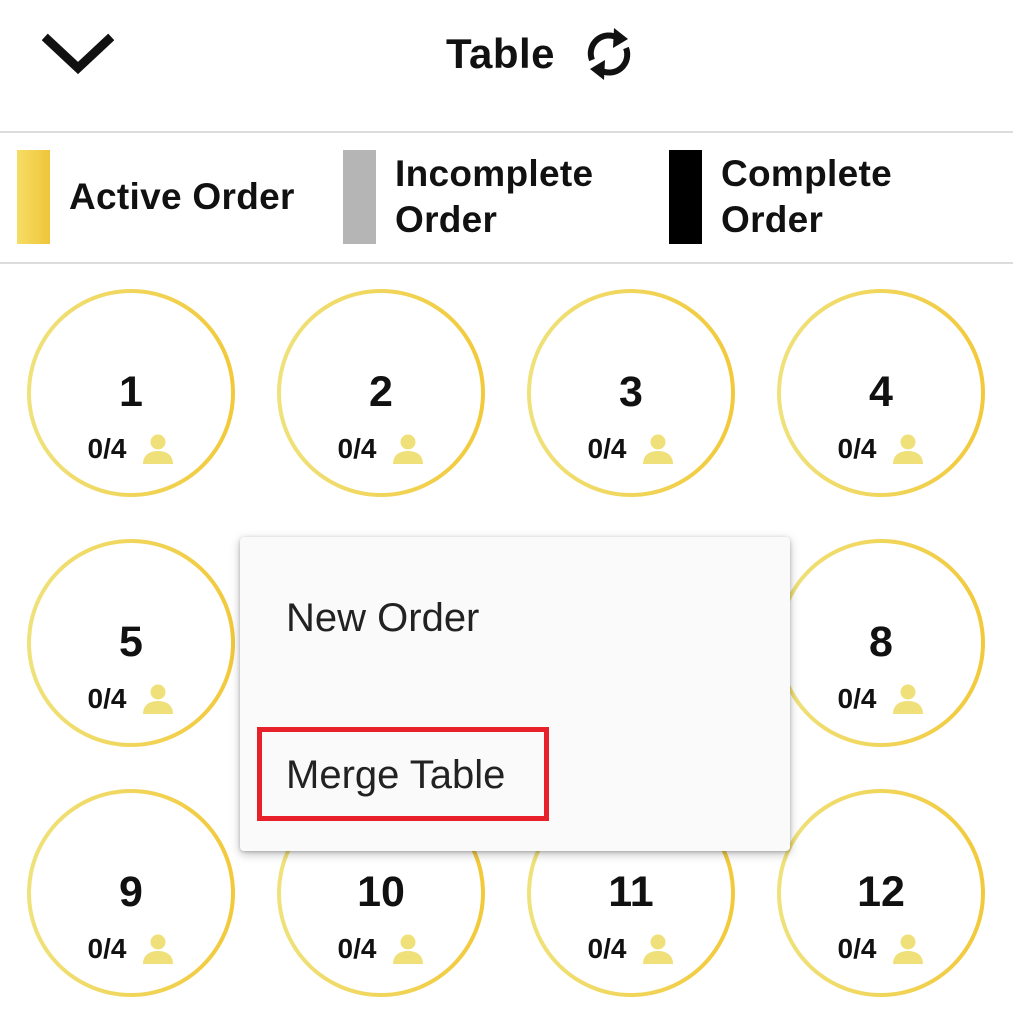  I want to click on table-number: 12, so click(881, 892).